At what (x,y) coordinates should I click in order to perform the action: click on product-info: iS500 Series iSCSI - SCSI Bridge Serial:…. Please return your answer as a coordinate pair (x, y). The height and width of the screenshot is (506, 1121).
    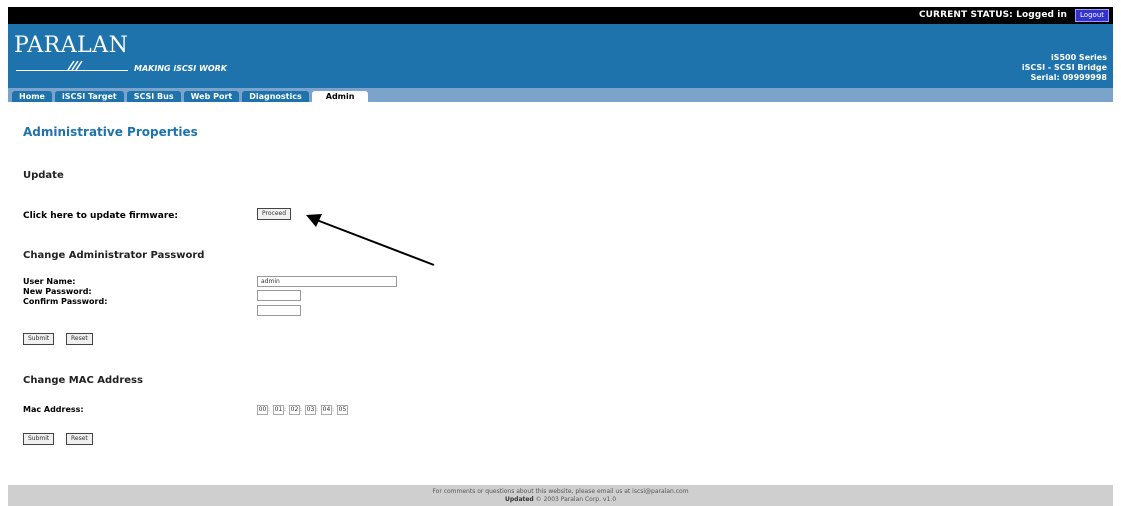
    Looking at the image, I should click on (1064, 68).